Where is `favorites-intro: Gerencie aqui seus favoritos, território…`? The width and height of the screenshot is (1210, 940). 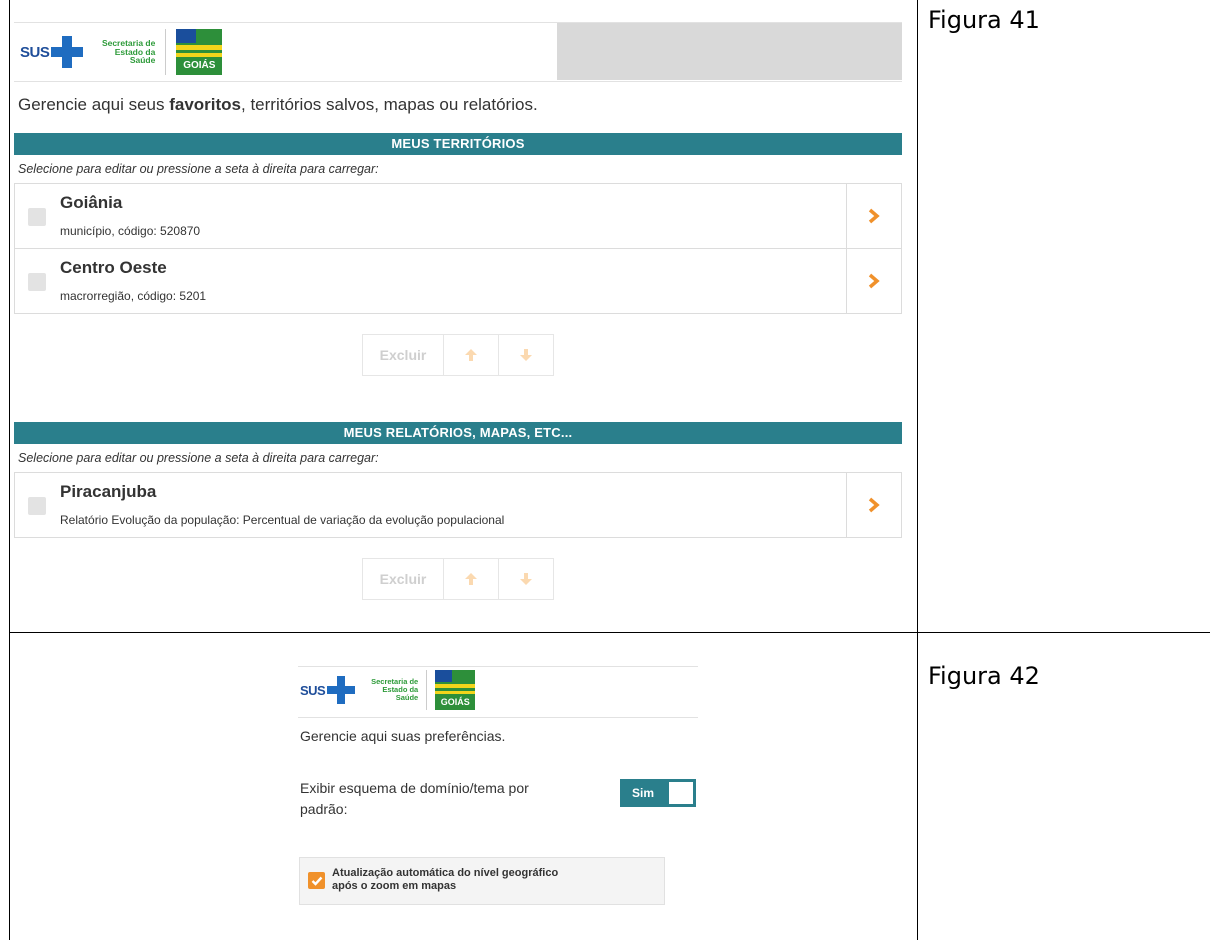
favorites-intro: Gerencie aqui seus favoritos, território… is located at coordinates (460, 105).